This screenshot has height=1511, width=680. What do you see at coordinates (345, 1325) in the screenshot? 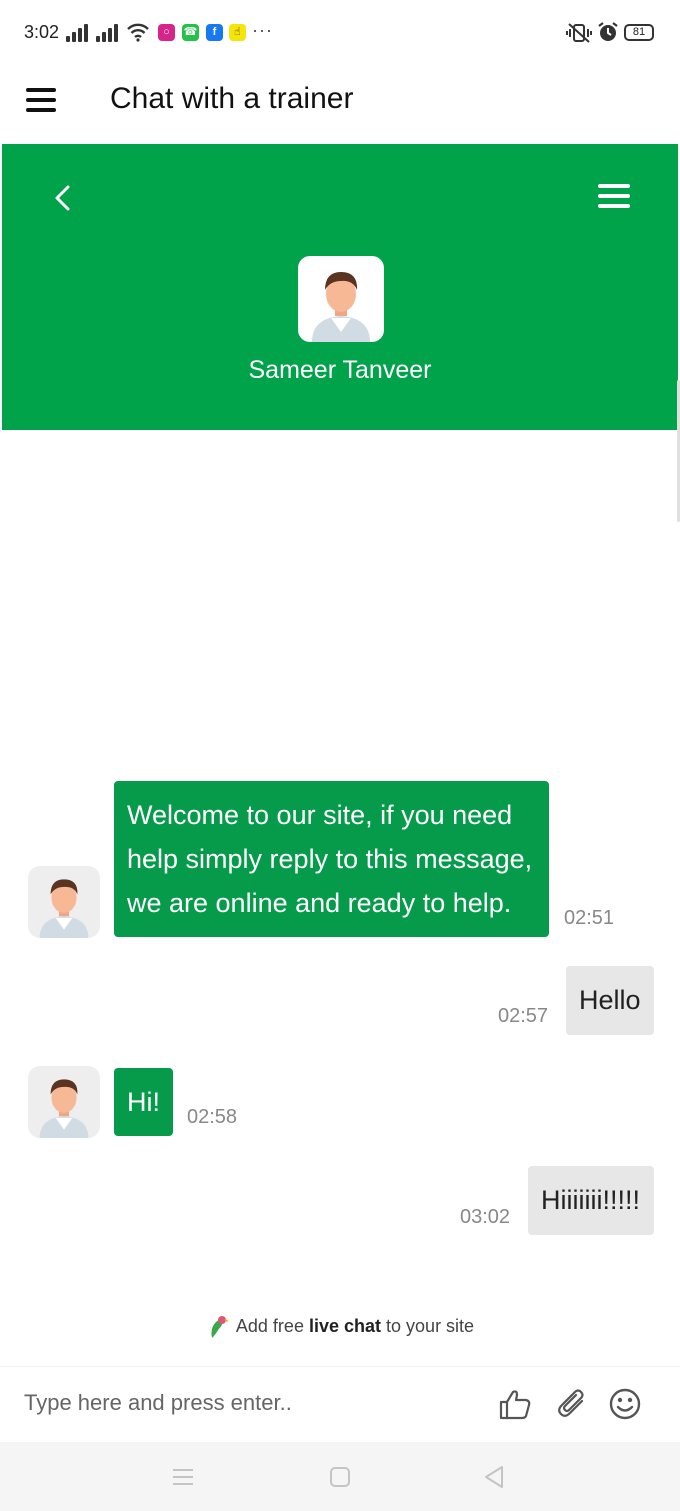
I see `branding-bold: live chat` at bounding box center [345, 1325].